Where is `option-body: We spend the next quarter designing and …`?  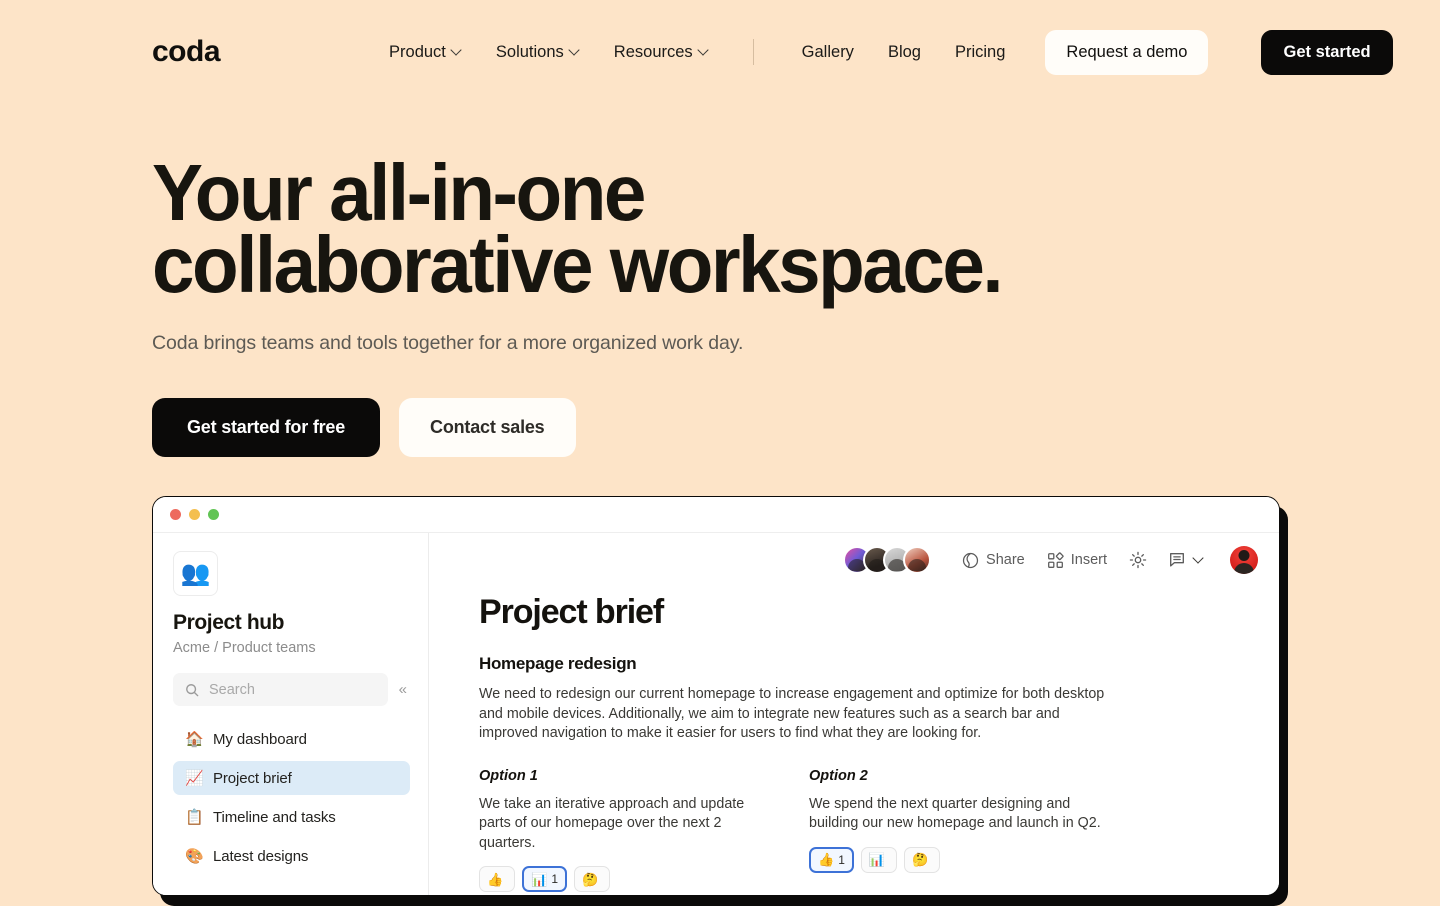 option-body: We spend the next quarter designing and … is located at coordinates (955, 813).